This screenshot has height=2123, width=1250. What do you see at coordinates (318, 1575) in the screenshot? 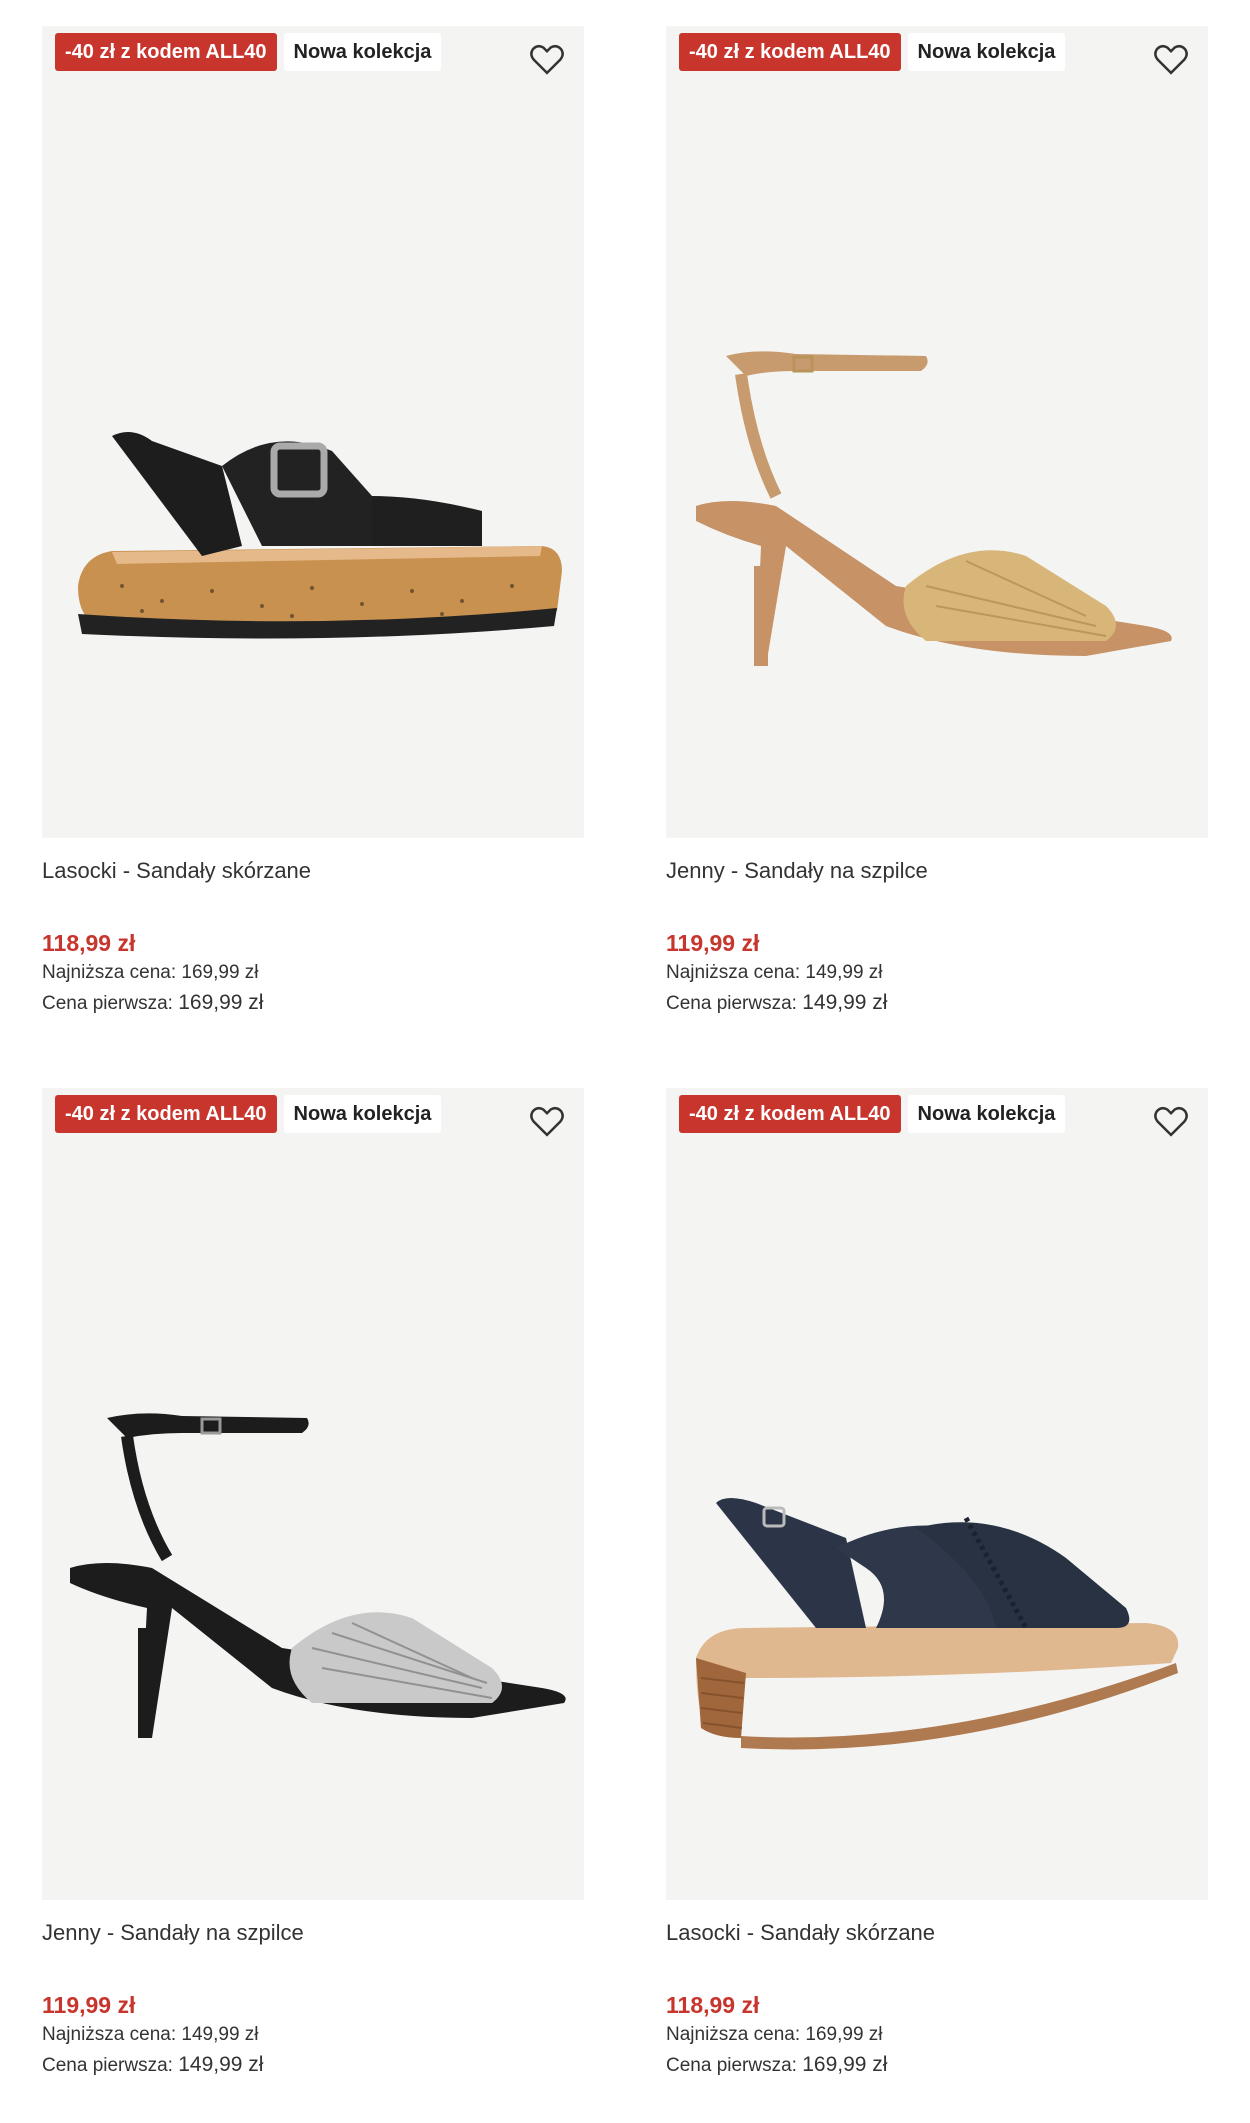
I see `black-silver-heeled-sandal-image` at bounding box center [318, 1575].